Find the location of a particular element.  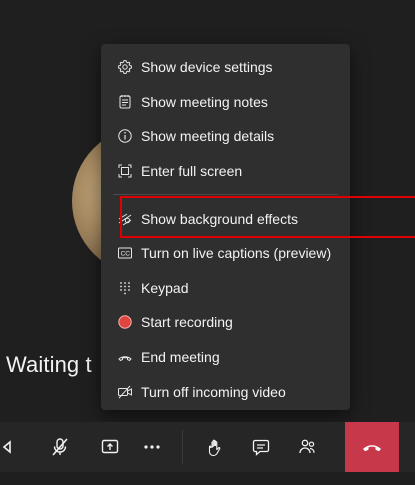

mic-off-button is located at coordinates (59, 447).